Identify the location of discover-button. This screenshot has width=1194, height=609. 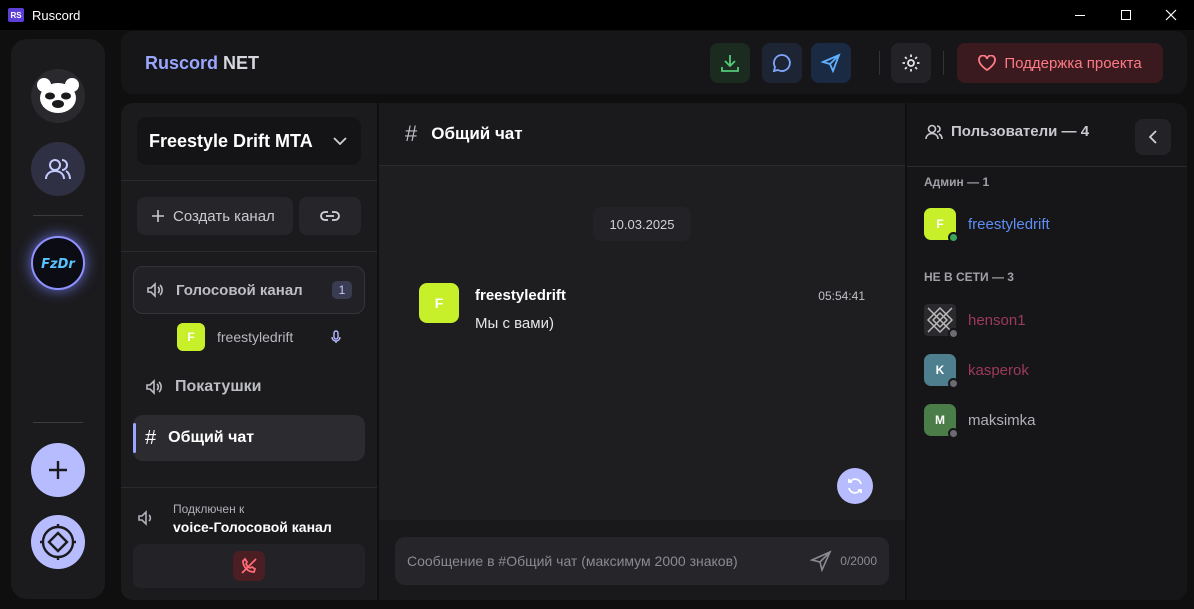
(58, 542).